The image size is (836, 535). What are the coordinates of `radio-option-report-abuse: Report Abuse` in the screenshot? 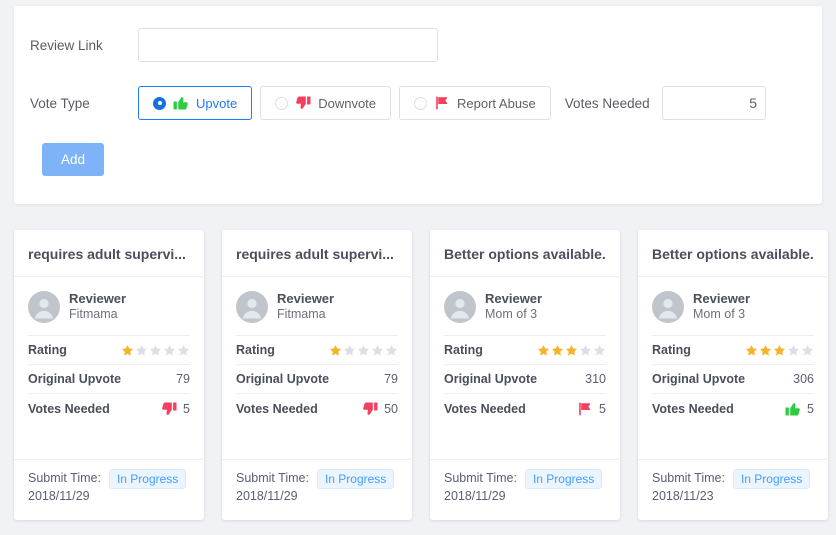 It's located at (475, 103).